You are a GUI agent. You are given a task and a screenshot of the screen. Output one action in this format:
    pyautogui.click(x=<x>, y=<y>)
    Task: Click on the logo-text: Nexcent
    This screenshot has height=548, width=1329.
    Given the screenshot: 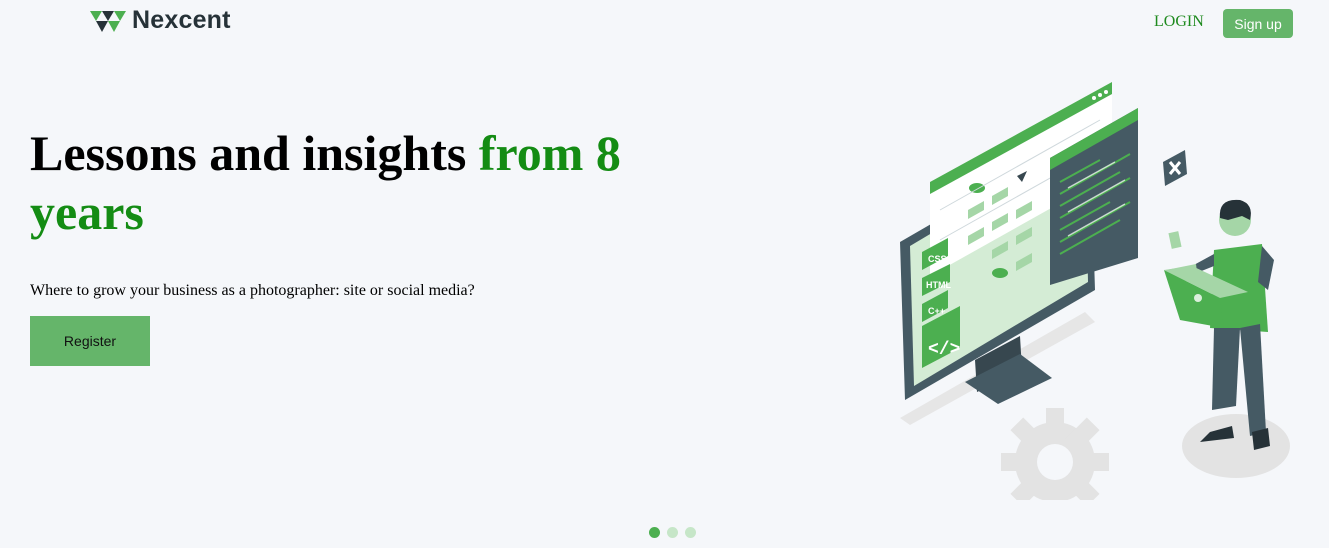 What is the action you would take?
    pyautogui.click(x=181, y=20)
    